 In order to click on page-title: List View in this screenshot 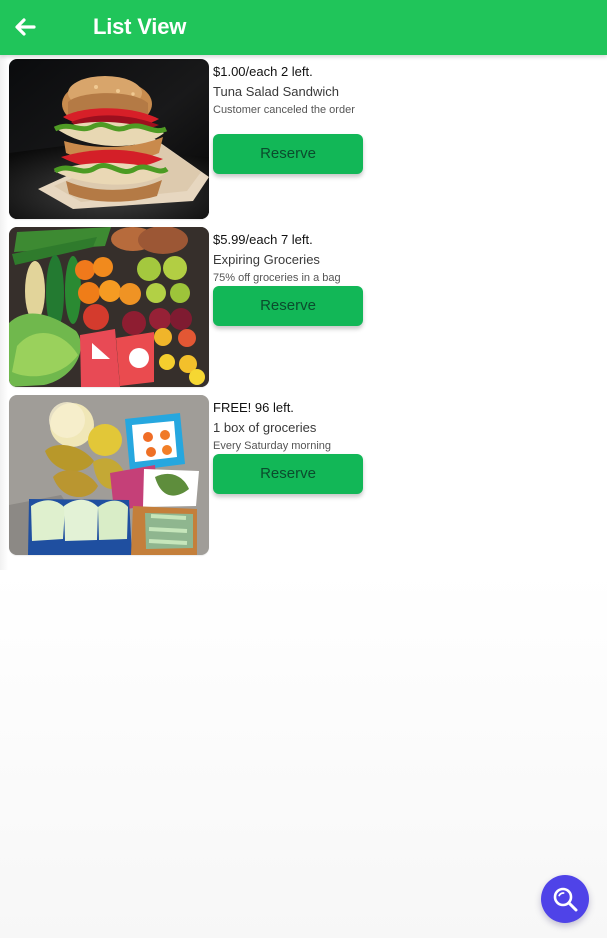, I will do `click(140, 26)`.